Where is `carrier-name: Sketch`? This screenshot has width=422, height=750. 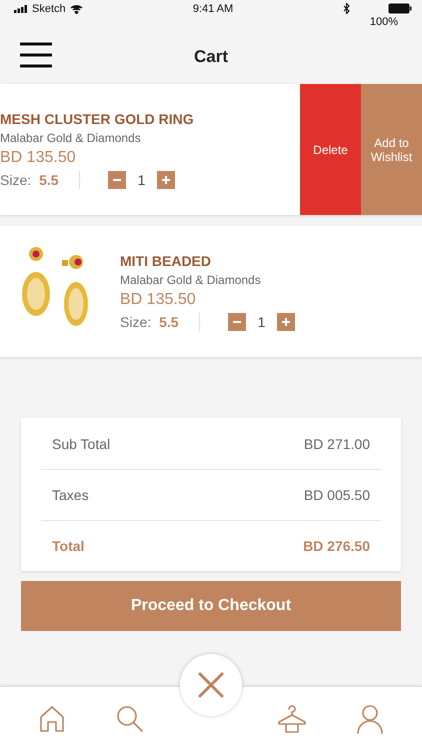
carrier-name: Sketch is located at coordinates (49, 9).